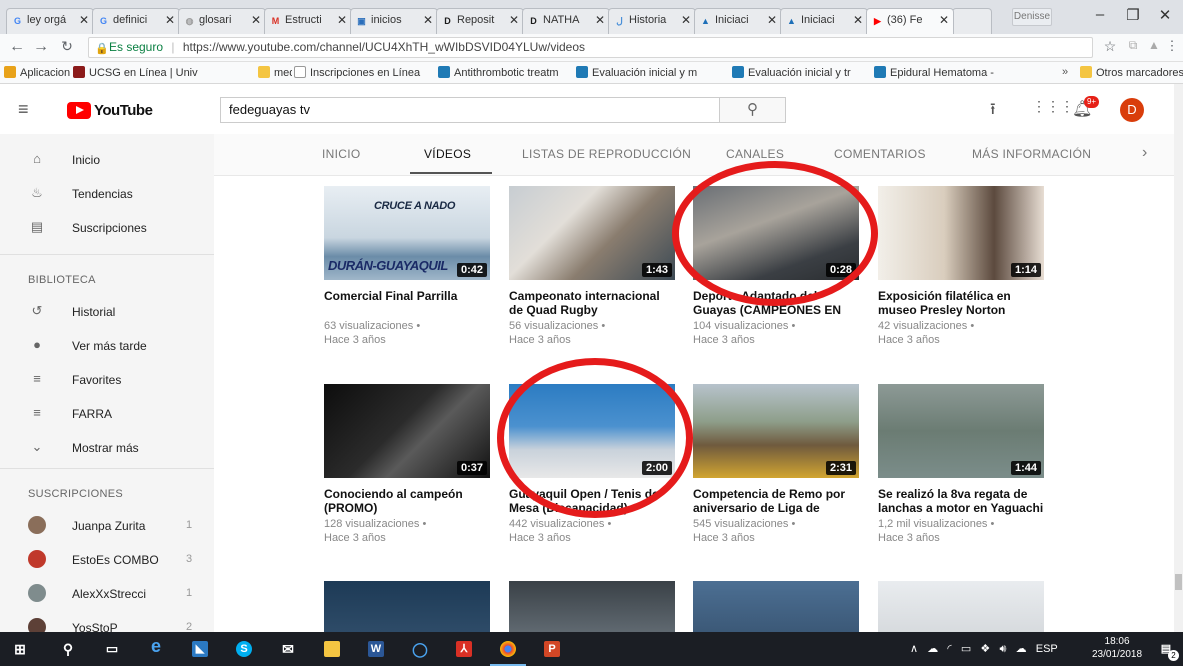 Image resolution: width=1183 pixels, height=666 pixels. Describe the element at coordinates (961, 431) in the screenshot. I see `video-thumbnail: 1:44` at that location.